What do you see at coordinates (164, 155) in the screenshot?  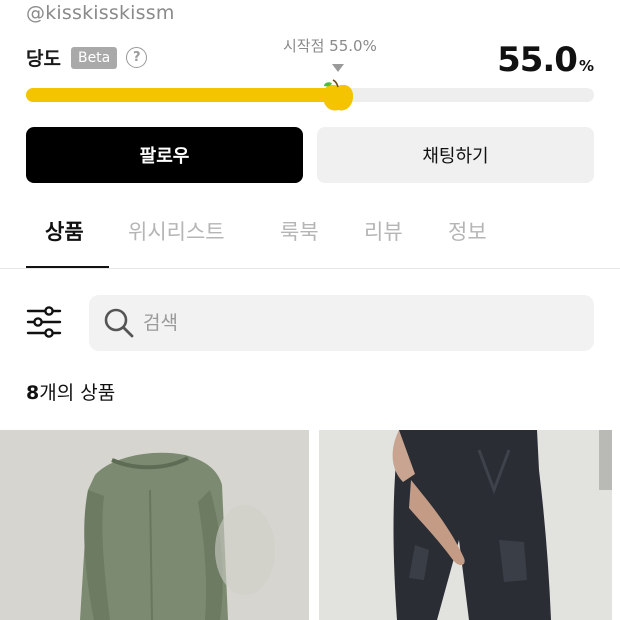 I see `follow-button: 팔로우` at bounding box center [164, 155].